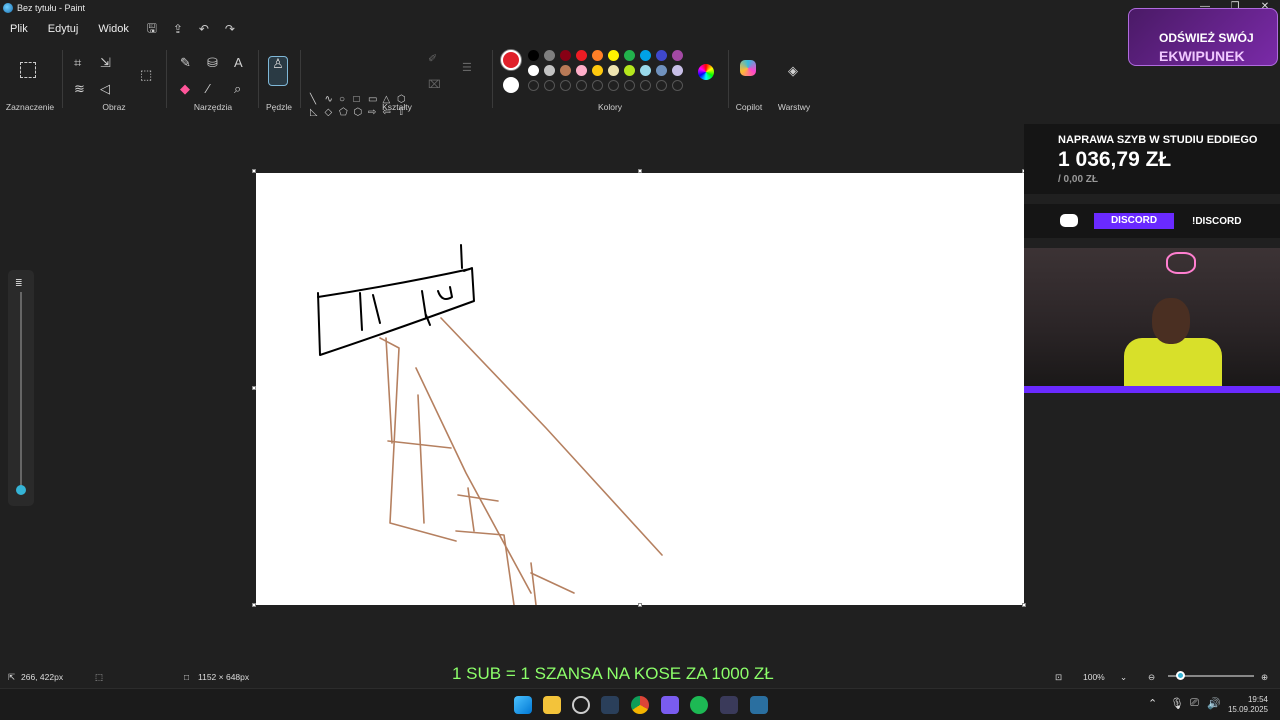 The height and width of the screenshot is (720, 1280). I want to click on slider-knob, so click(21, 490).